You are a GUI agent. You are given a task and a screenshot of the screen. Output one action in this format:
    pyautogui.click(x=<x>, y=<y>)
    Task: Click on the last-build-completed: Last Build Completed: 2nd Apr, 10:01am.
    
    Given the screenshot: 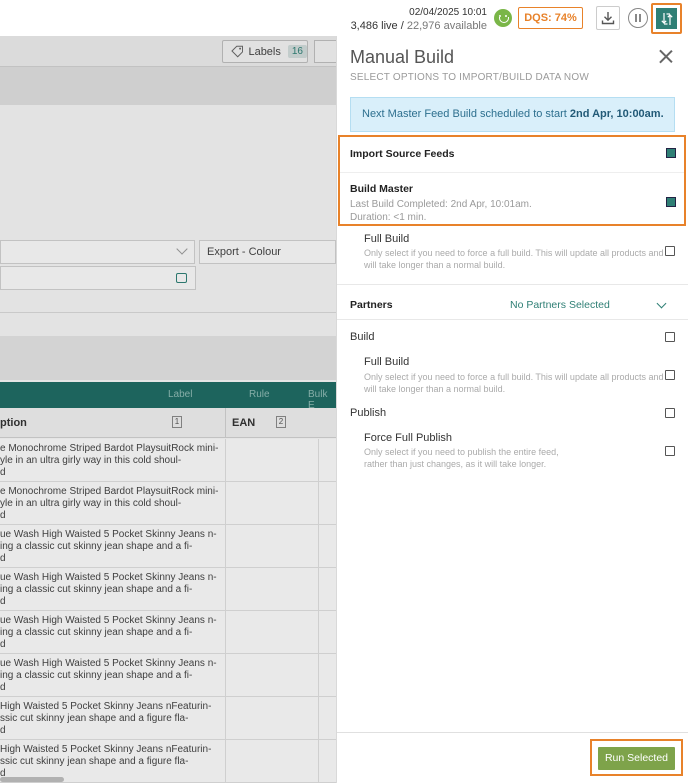 What is the action you would take?
    pyautogui.click(x=441, y=204)
    